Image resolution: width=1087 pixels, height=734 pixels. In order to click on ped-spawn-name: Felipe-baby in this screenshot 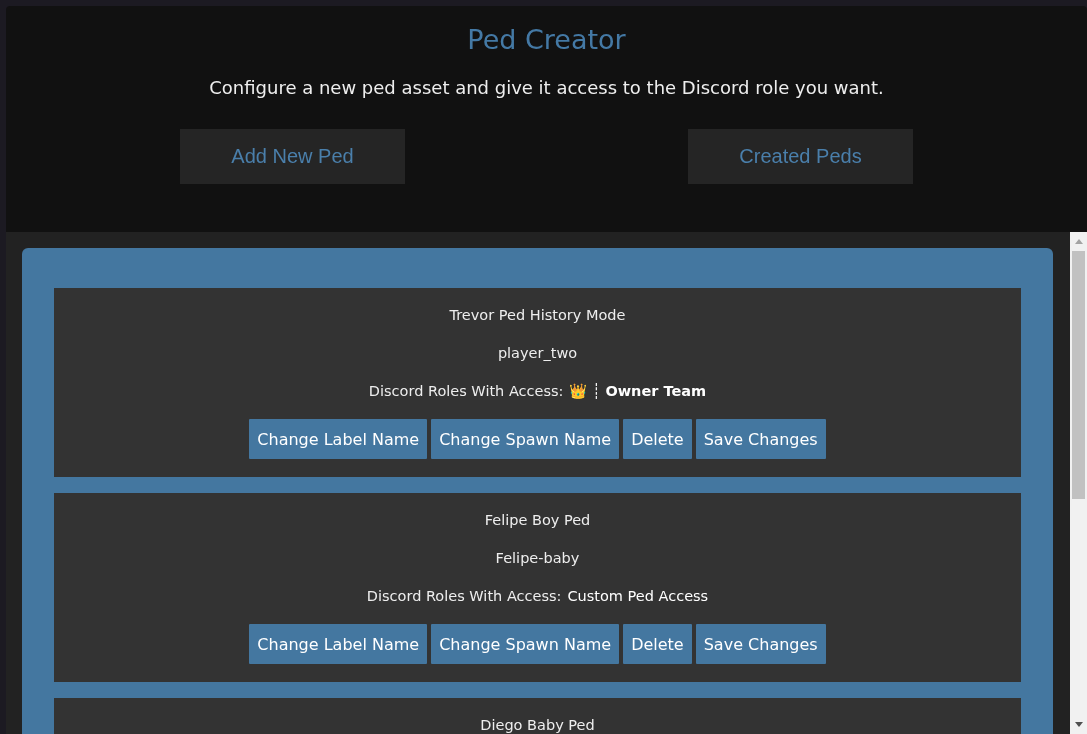, I will do `click(537, 558)`.